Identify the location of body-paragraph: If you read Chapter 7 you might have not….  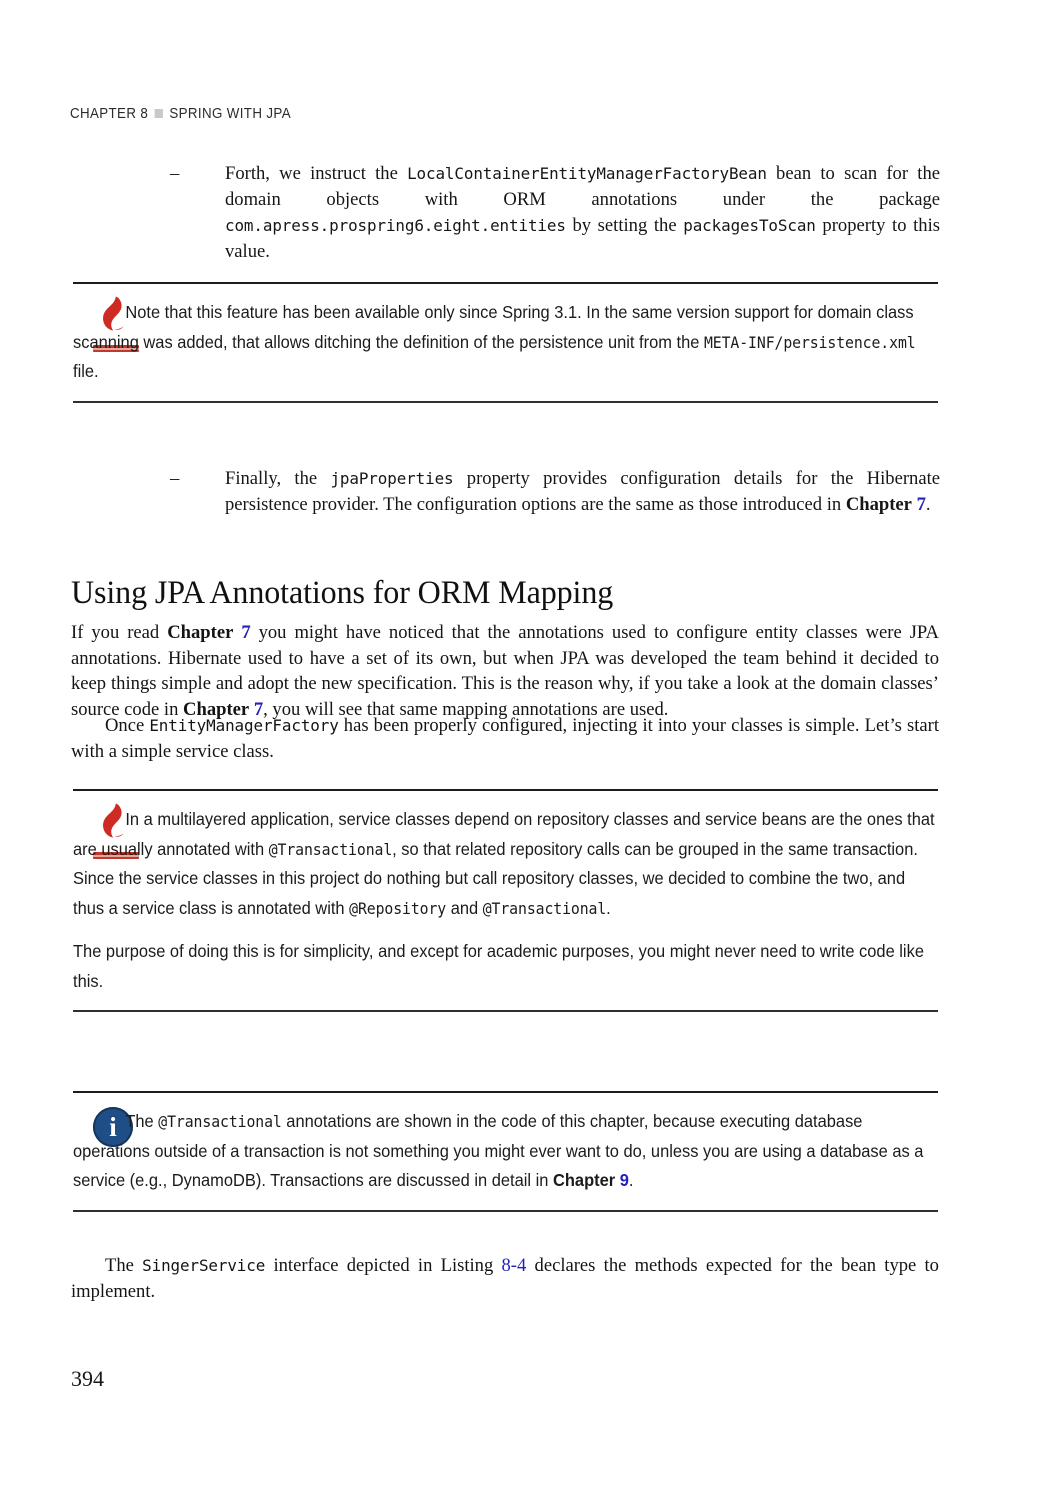
(505, 671).